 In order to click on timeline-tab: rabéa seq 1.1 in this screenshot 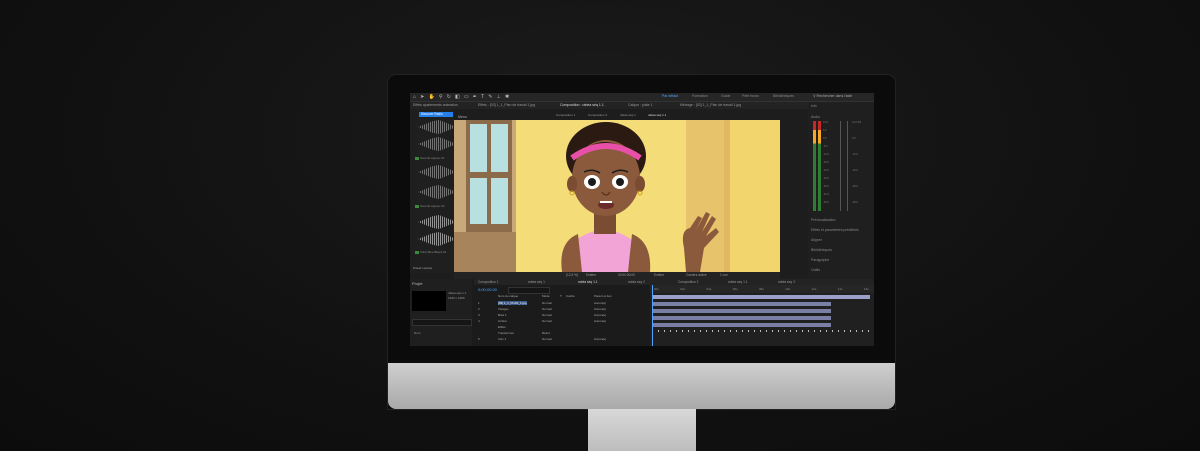, I will do `click(738, 282)`.